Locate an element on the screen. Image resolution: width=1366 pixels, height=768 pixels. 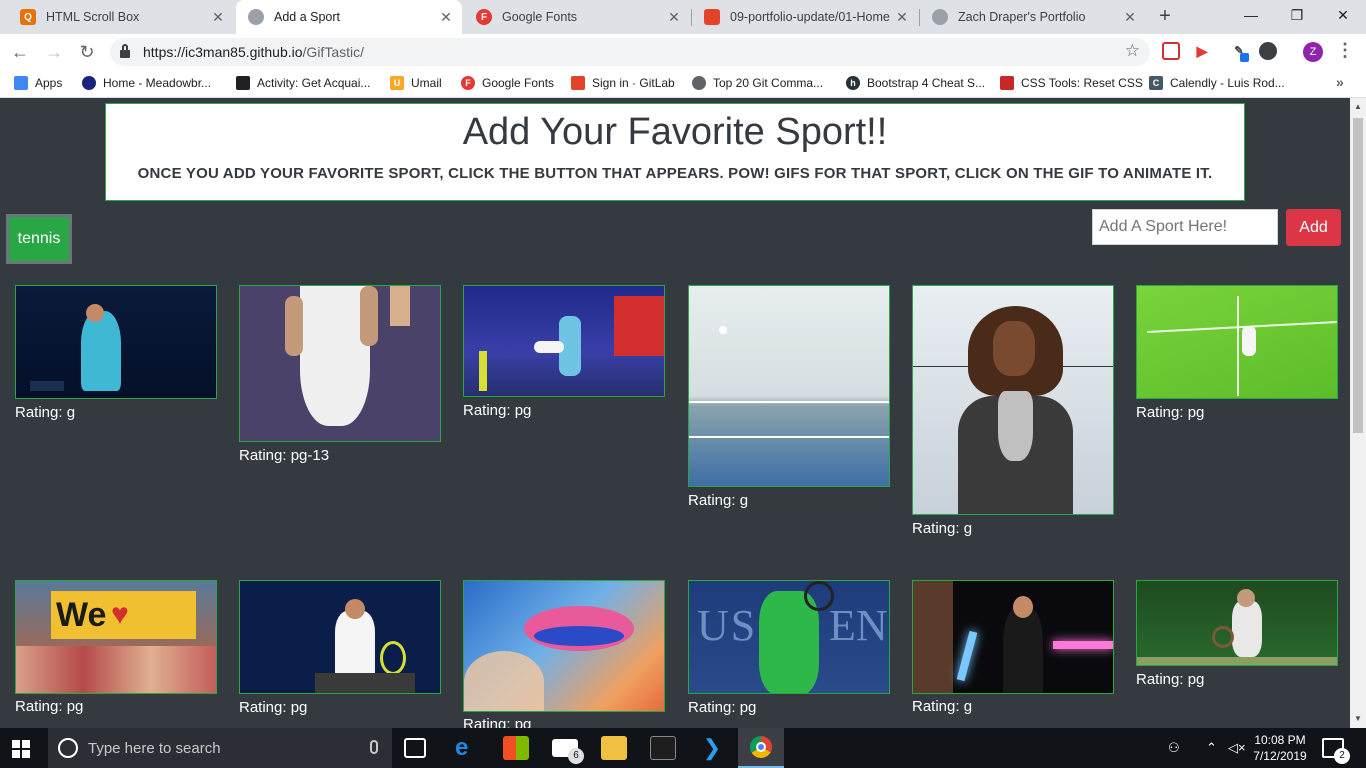
mail-badge: 6 is located at coordinates (576, 756).